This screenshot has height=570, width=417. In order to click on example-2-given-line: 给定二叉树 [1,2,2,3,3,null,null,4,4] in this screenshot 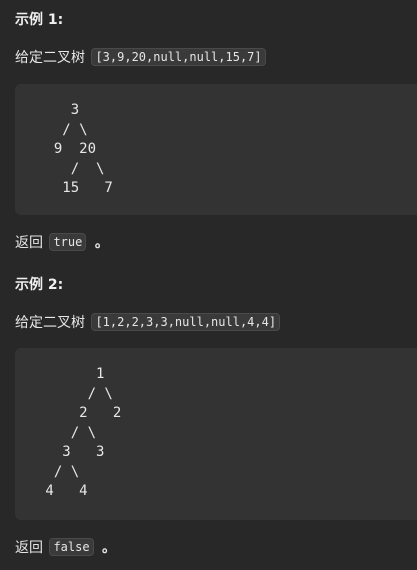, I will do `click(148, 323)`.